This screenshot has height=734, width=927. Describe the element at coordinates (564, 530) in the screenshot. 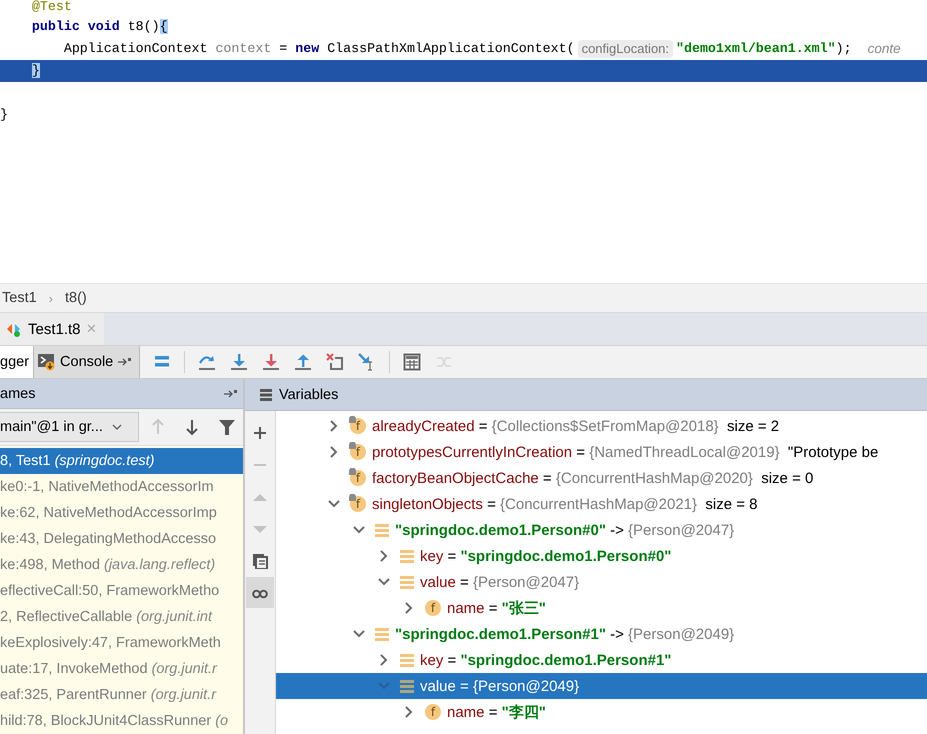

I see `variable-text: "springdoc.demo1.Person#0" -> {Person@2047}` at that location.